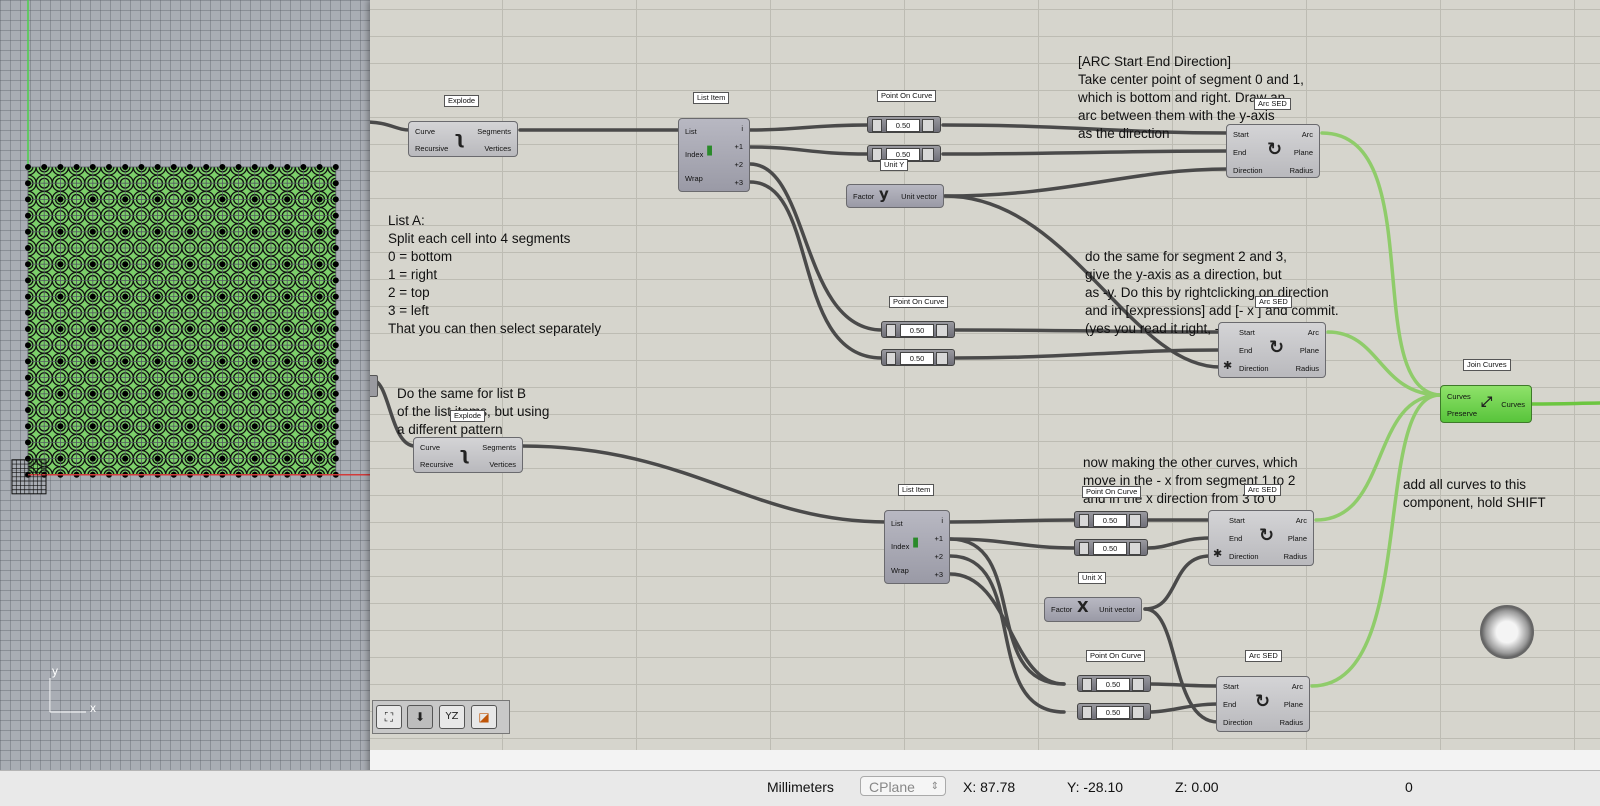 This screenshot has width=1600, height=806. I want to click on box-edit-icon: ⛶, so click(389, 717).